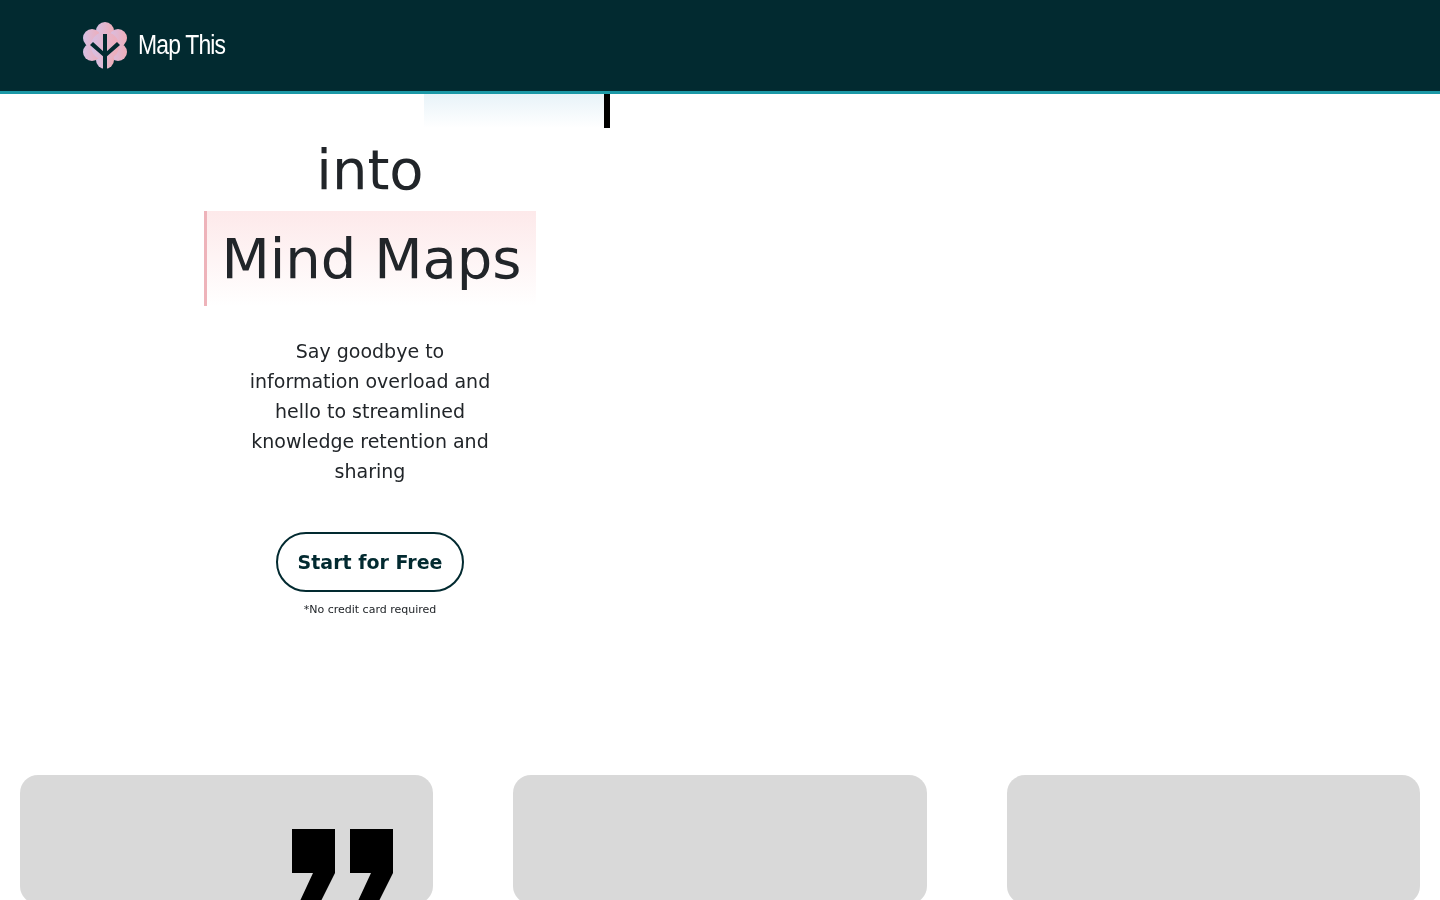  Describe the element at coordinates (370, 411) in the screenshot. I see `subtitle: Say goodbye to information overload and hello to streamlined knowledge retention and sharing` at that location.